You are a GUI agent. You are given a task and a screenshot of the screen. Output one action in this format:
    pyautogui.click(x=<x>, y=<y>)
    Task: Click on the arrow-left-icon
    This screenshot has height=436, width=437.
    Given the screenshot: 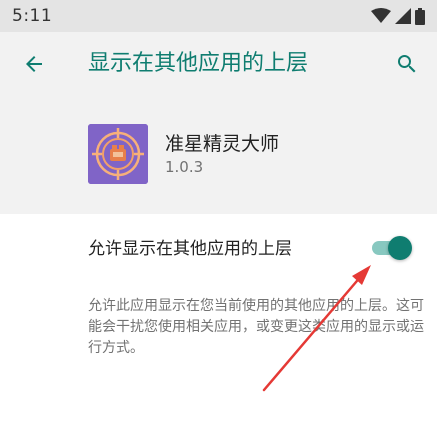 What is the action you would take?
    pyautogui.click(x=34, y=64)
    